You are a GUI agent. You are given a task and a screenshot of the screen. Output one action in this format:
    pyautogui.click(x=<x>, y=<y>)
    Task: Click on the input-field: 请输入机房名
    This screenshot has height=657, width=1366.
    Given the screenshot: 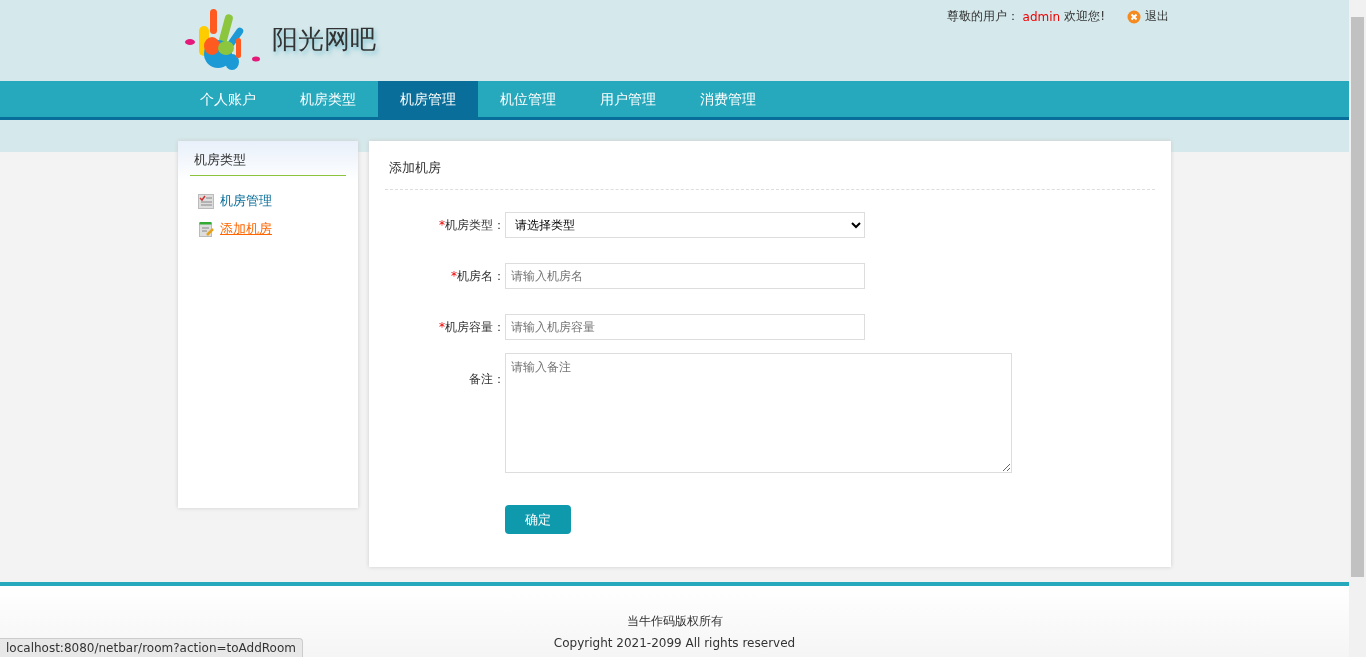 What is the action you would take?
    pyautogui.click(x=685, y=276)
    